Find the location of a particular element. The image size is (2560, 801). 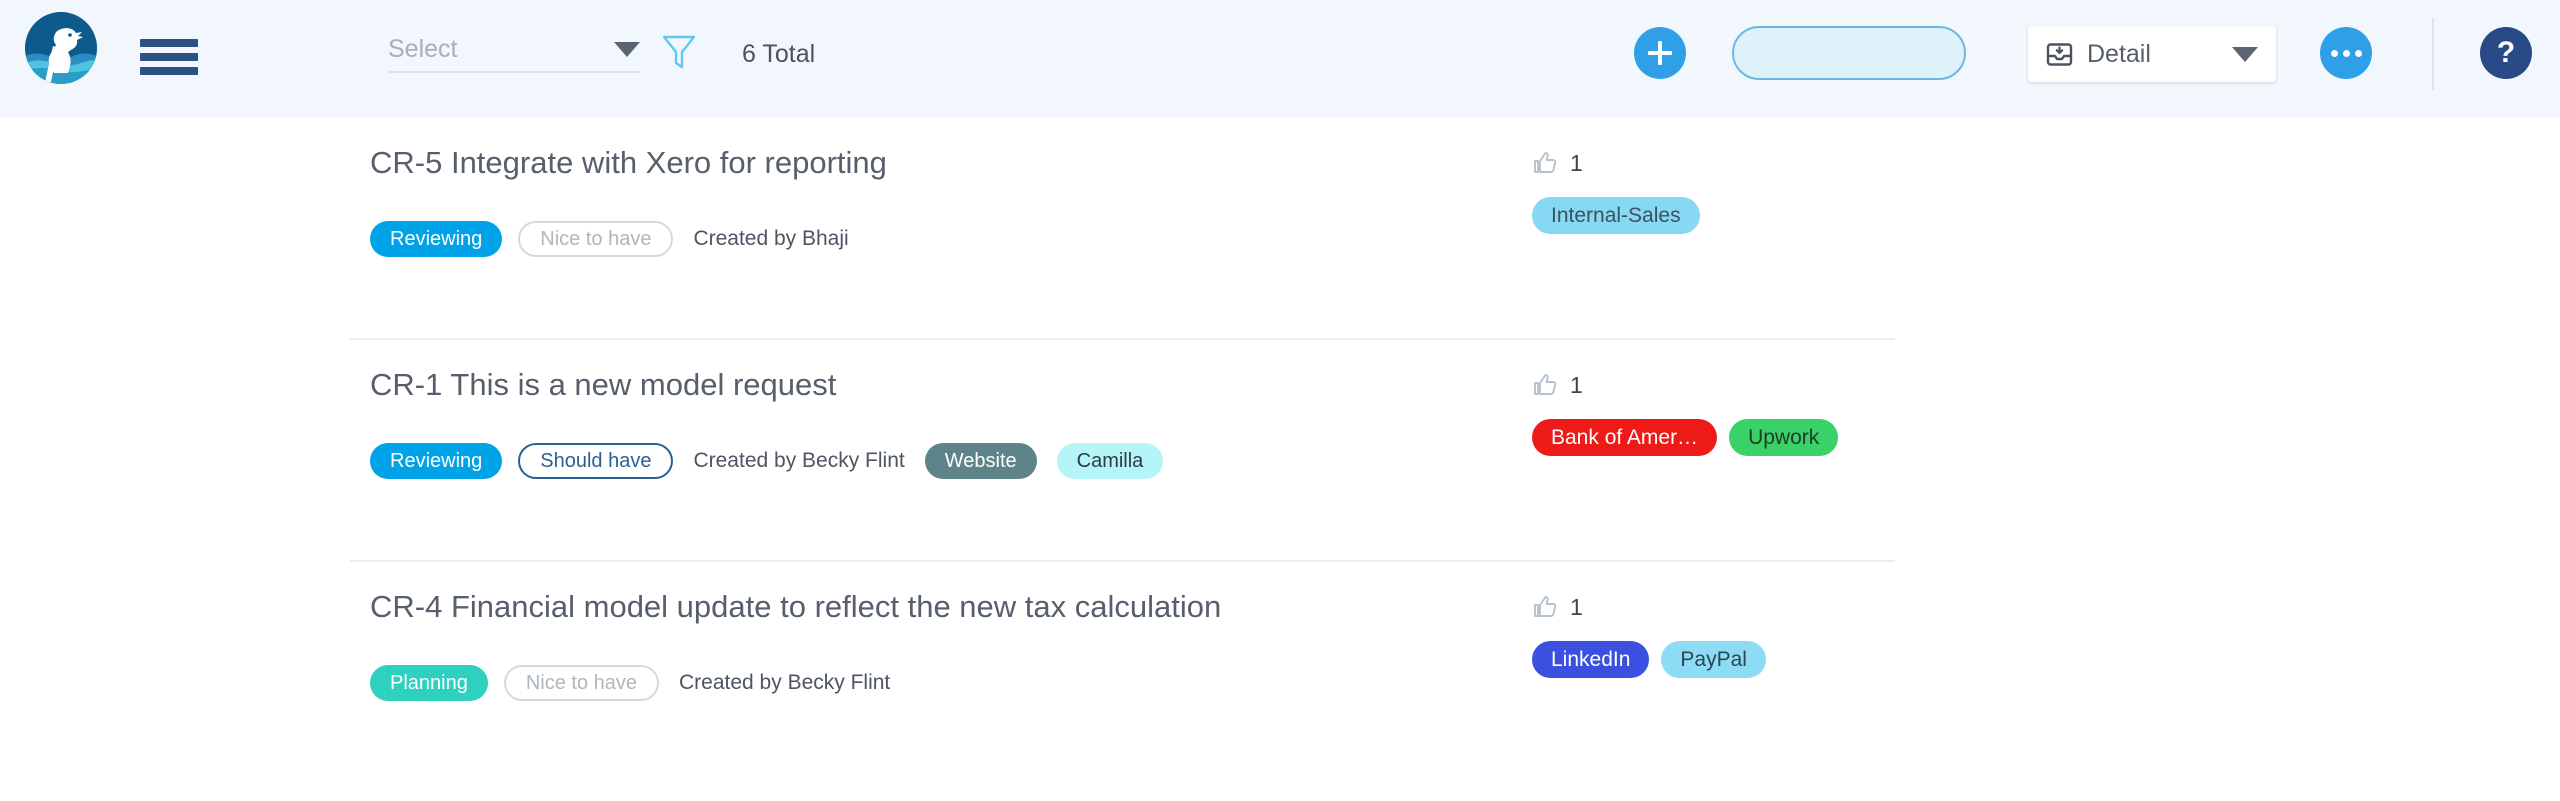

app-header: Select 6 Total Detail ? is located at coordinates (1280, 59).